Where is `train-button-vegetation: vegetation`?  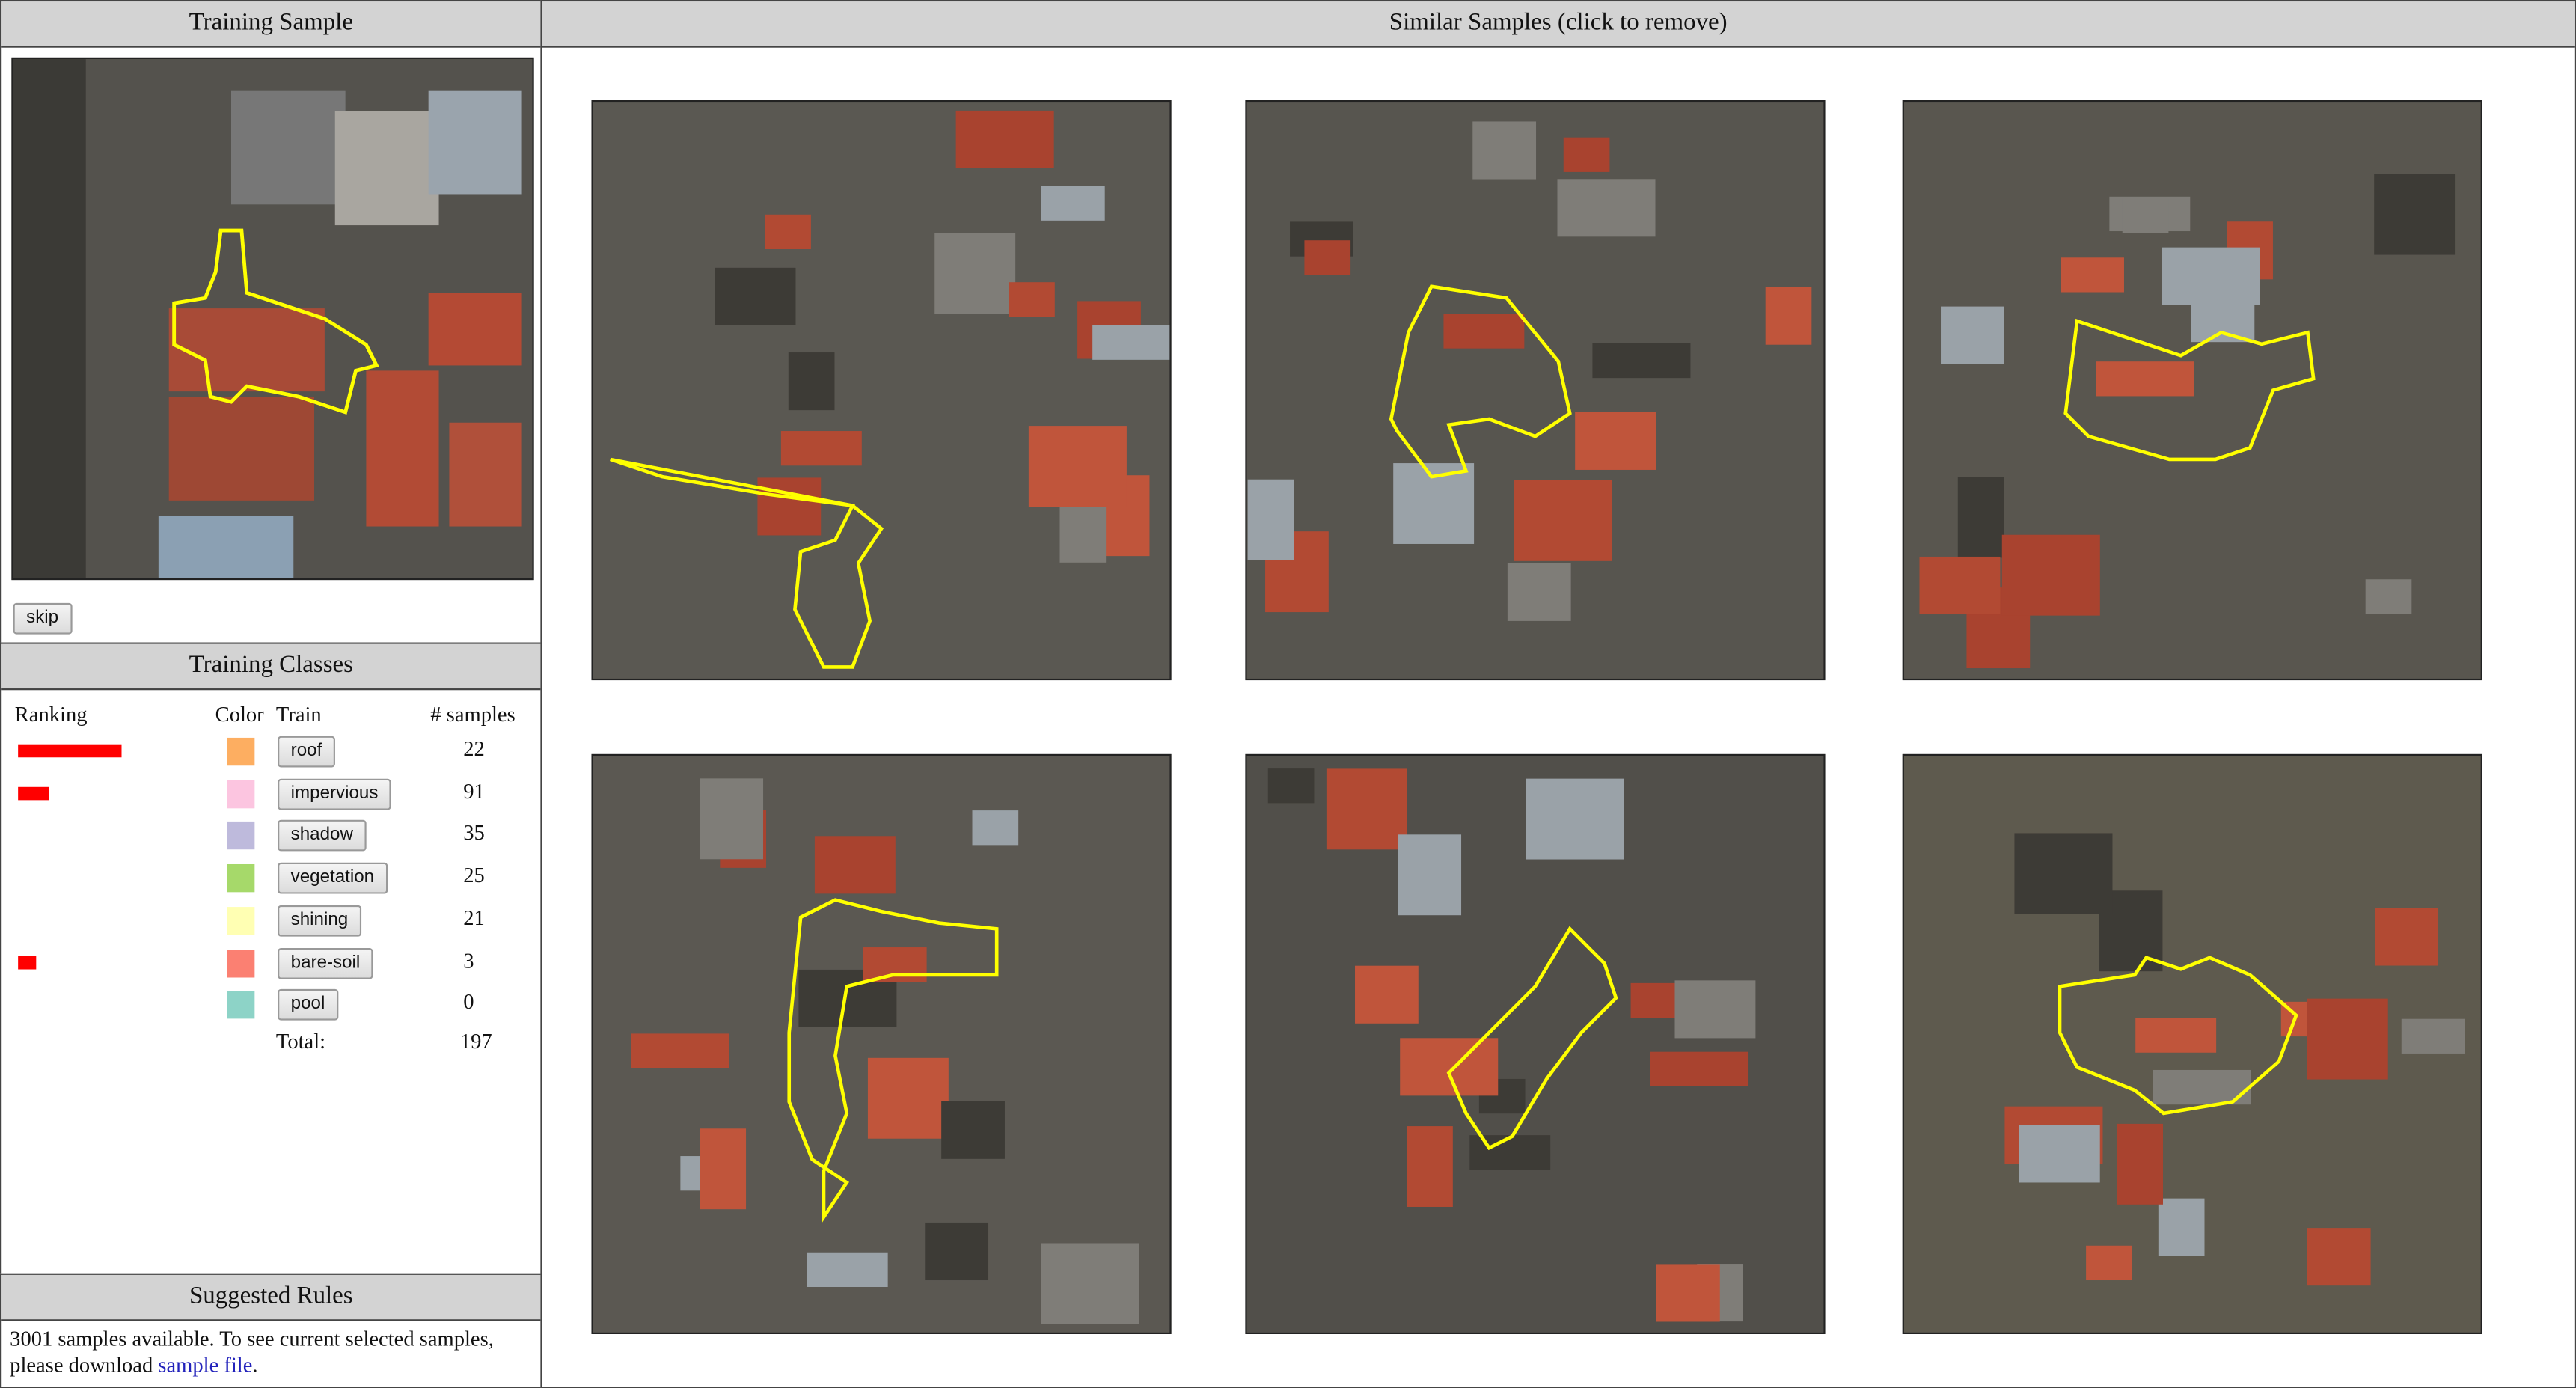 train-button-vegetation: vegetation is located at coordinates (333, 878).